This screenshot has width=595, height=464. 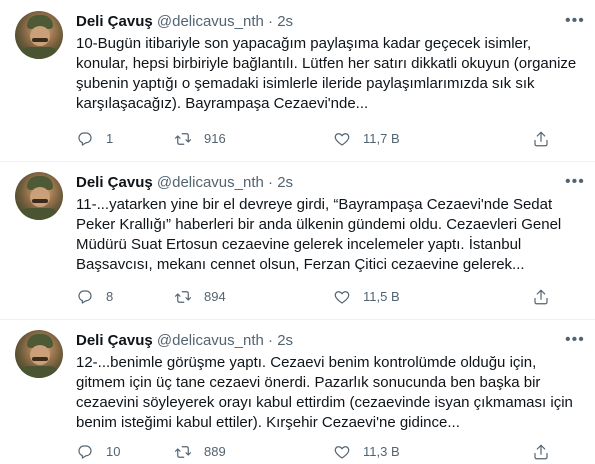 I want to click on like-button: 11,7 B, so click(x=366, y=139).